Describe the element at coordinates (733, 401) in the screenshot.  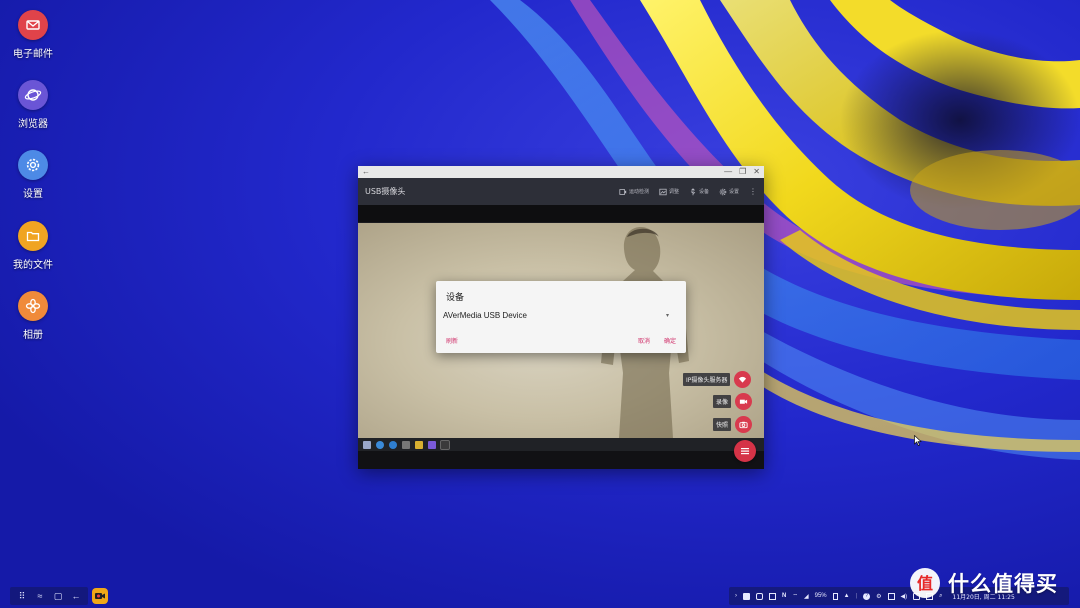
I see `record-action: 录像` at that location.